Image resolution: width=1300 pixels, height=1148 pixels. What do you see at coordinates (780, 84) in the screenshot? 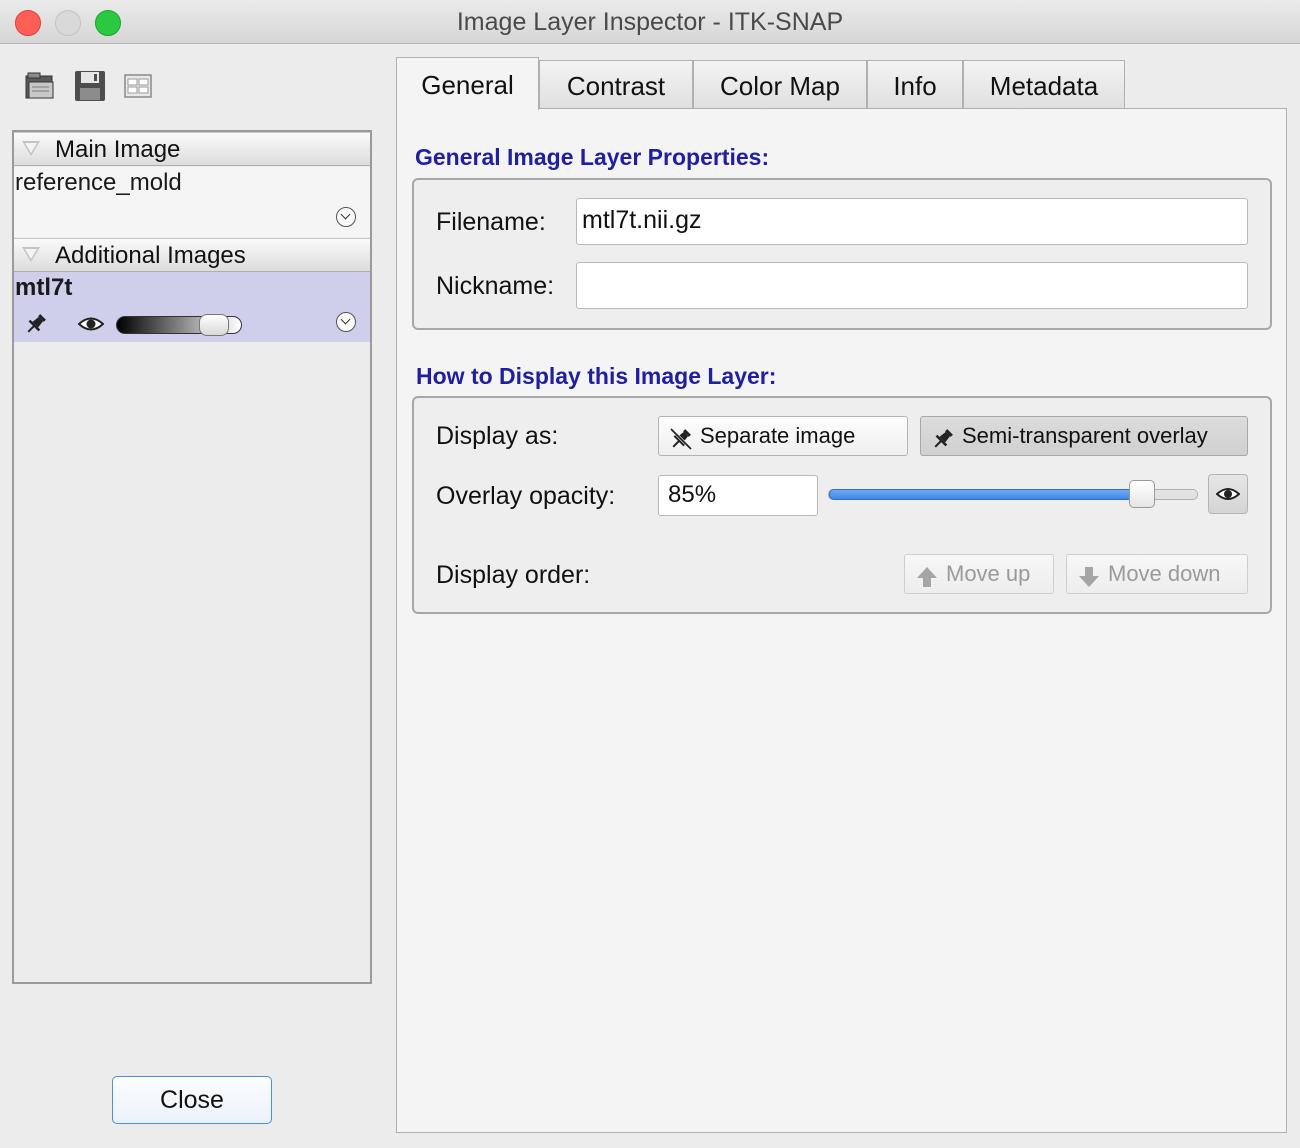
I see `tab-color-map: Color Map` at bounding box center [780, 84].